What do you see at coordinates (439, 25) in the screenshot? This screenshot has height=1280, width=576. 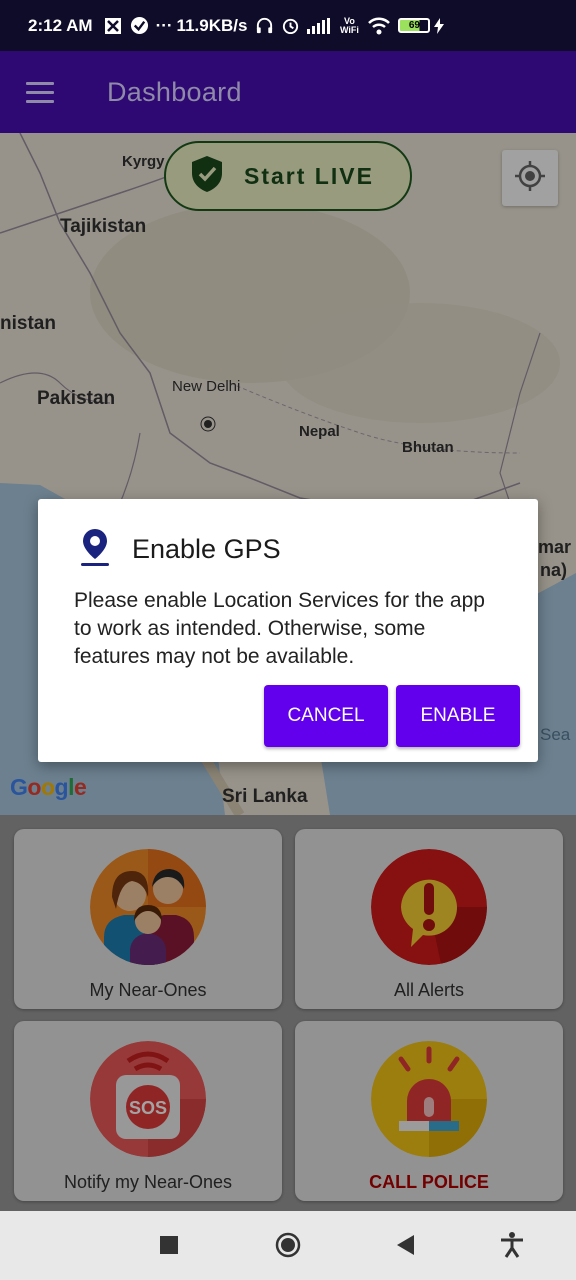 I see `charging-icon` at bounding box center [439, 25].